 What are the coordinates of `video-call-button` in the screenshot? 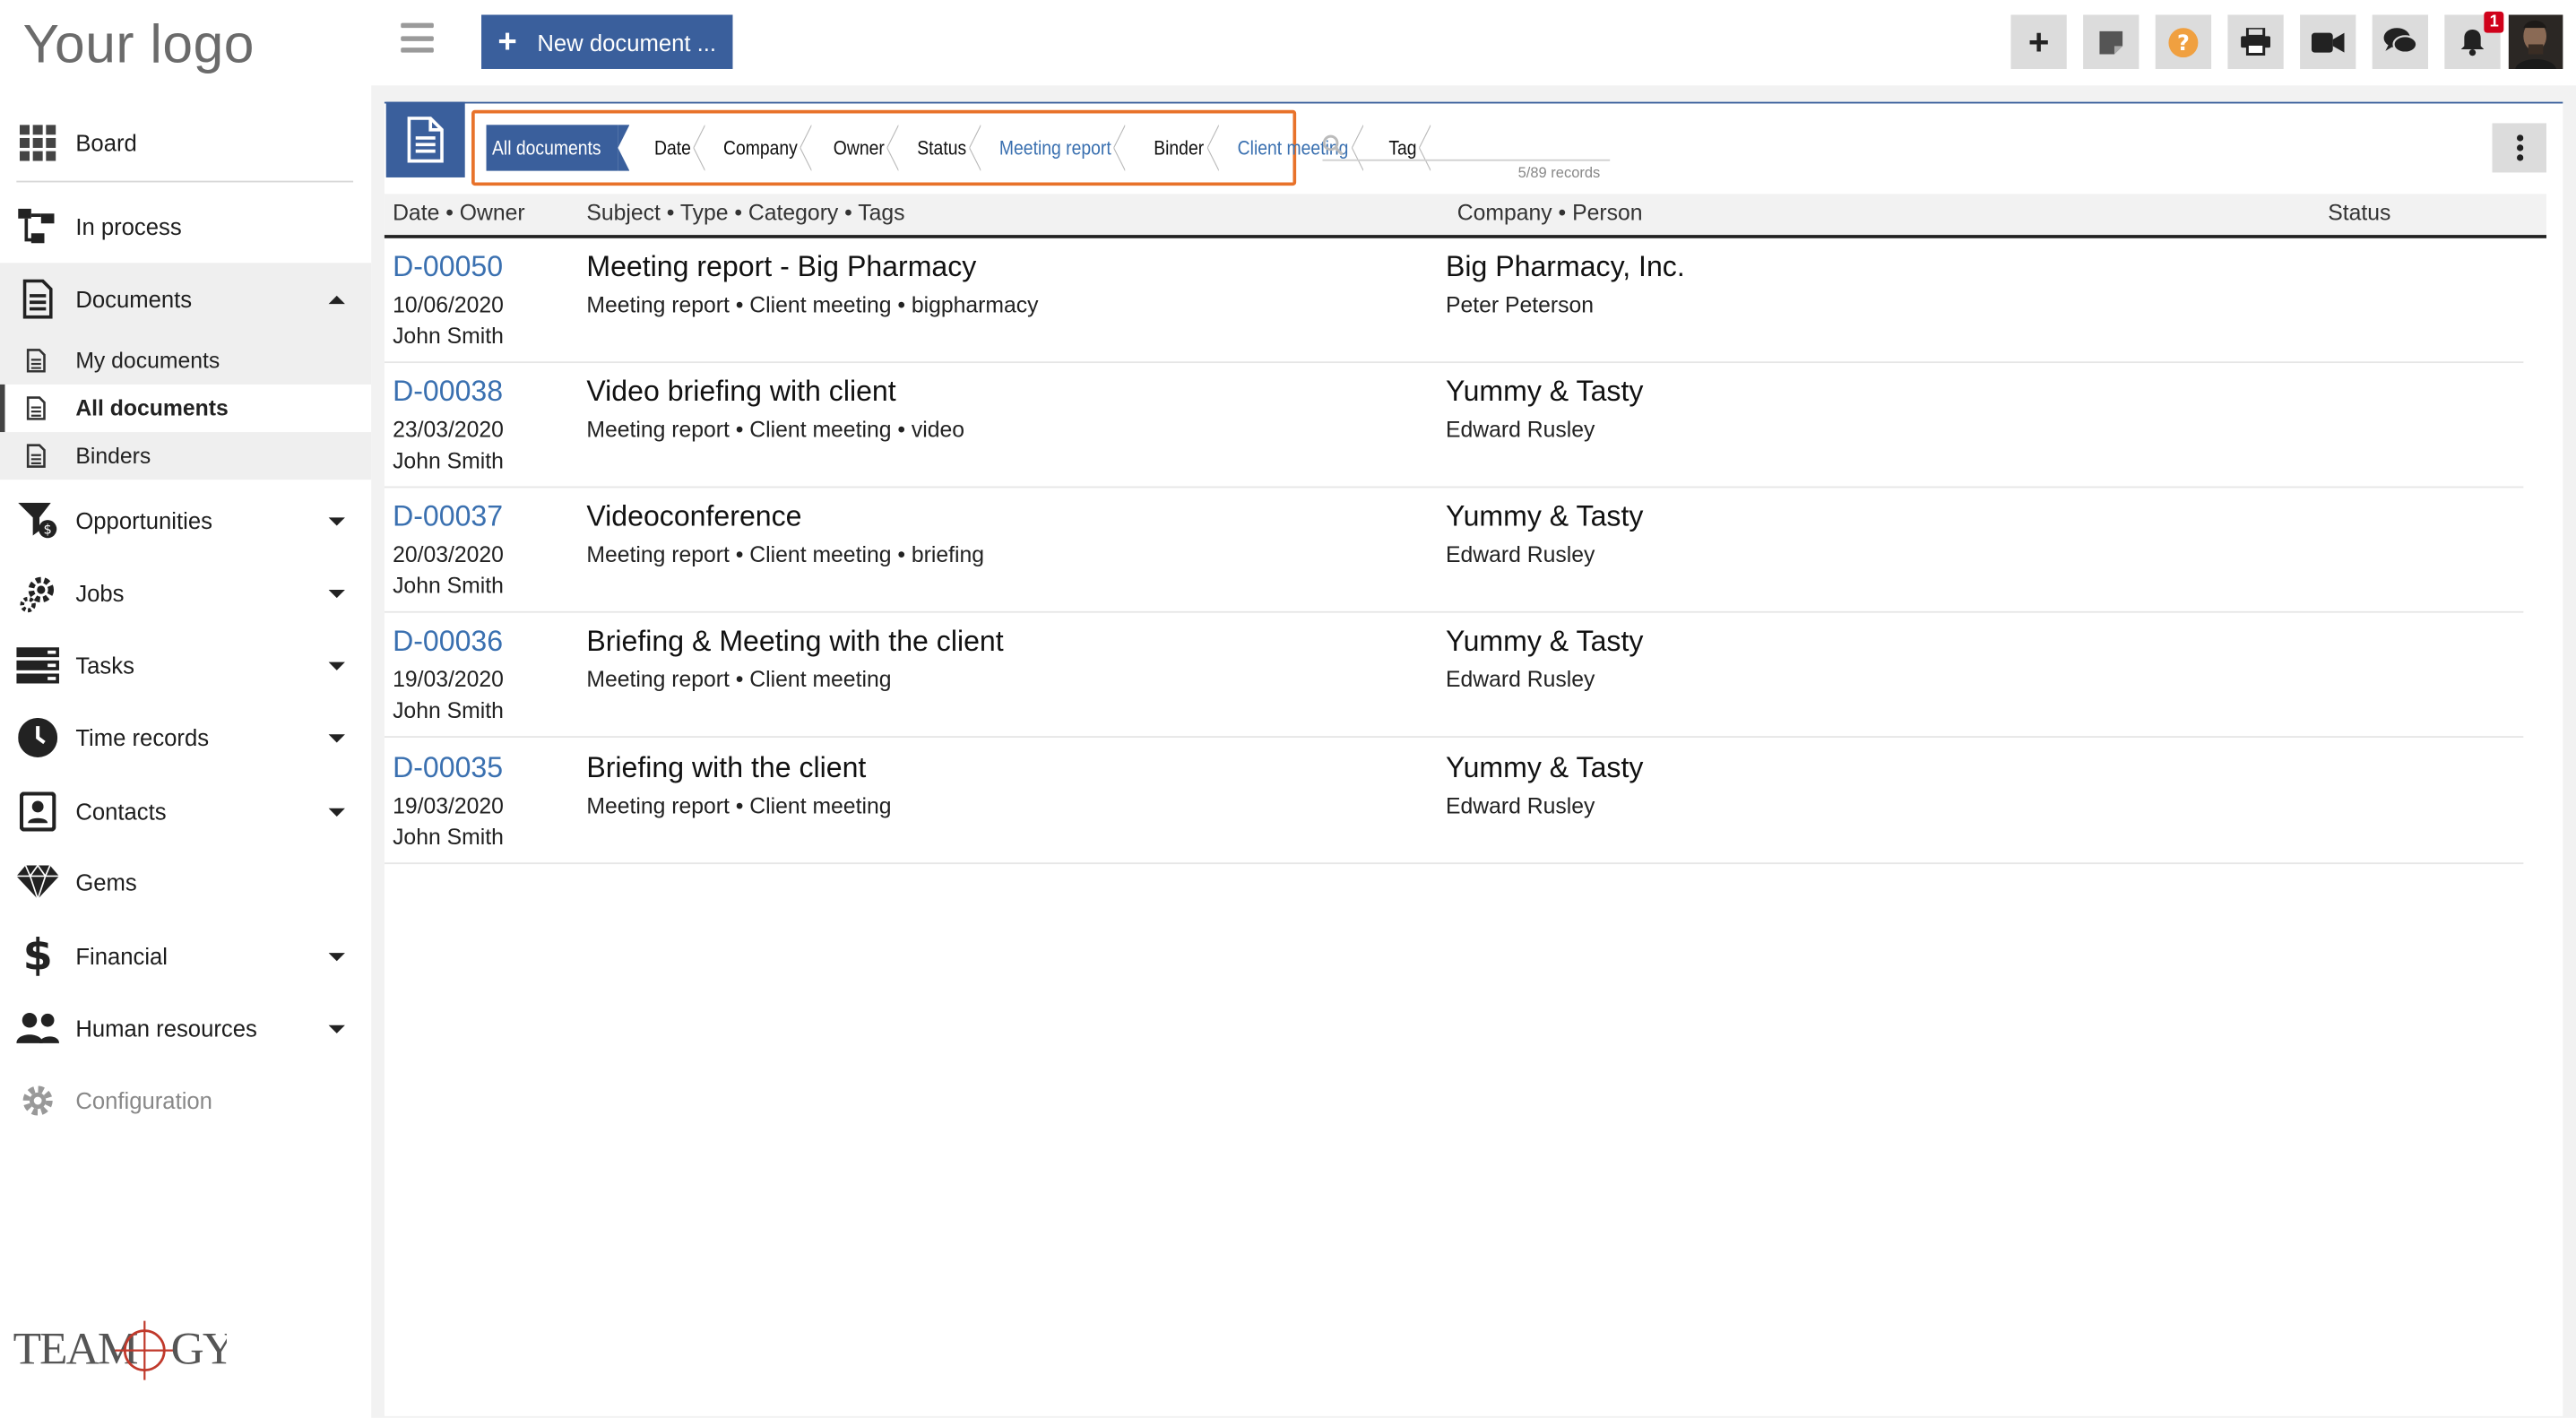 It's located at (2328, 42).